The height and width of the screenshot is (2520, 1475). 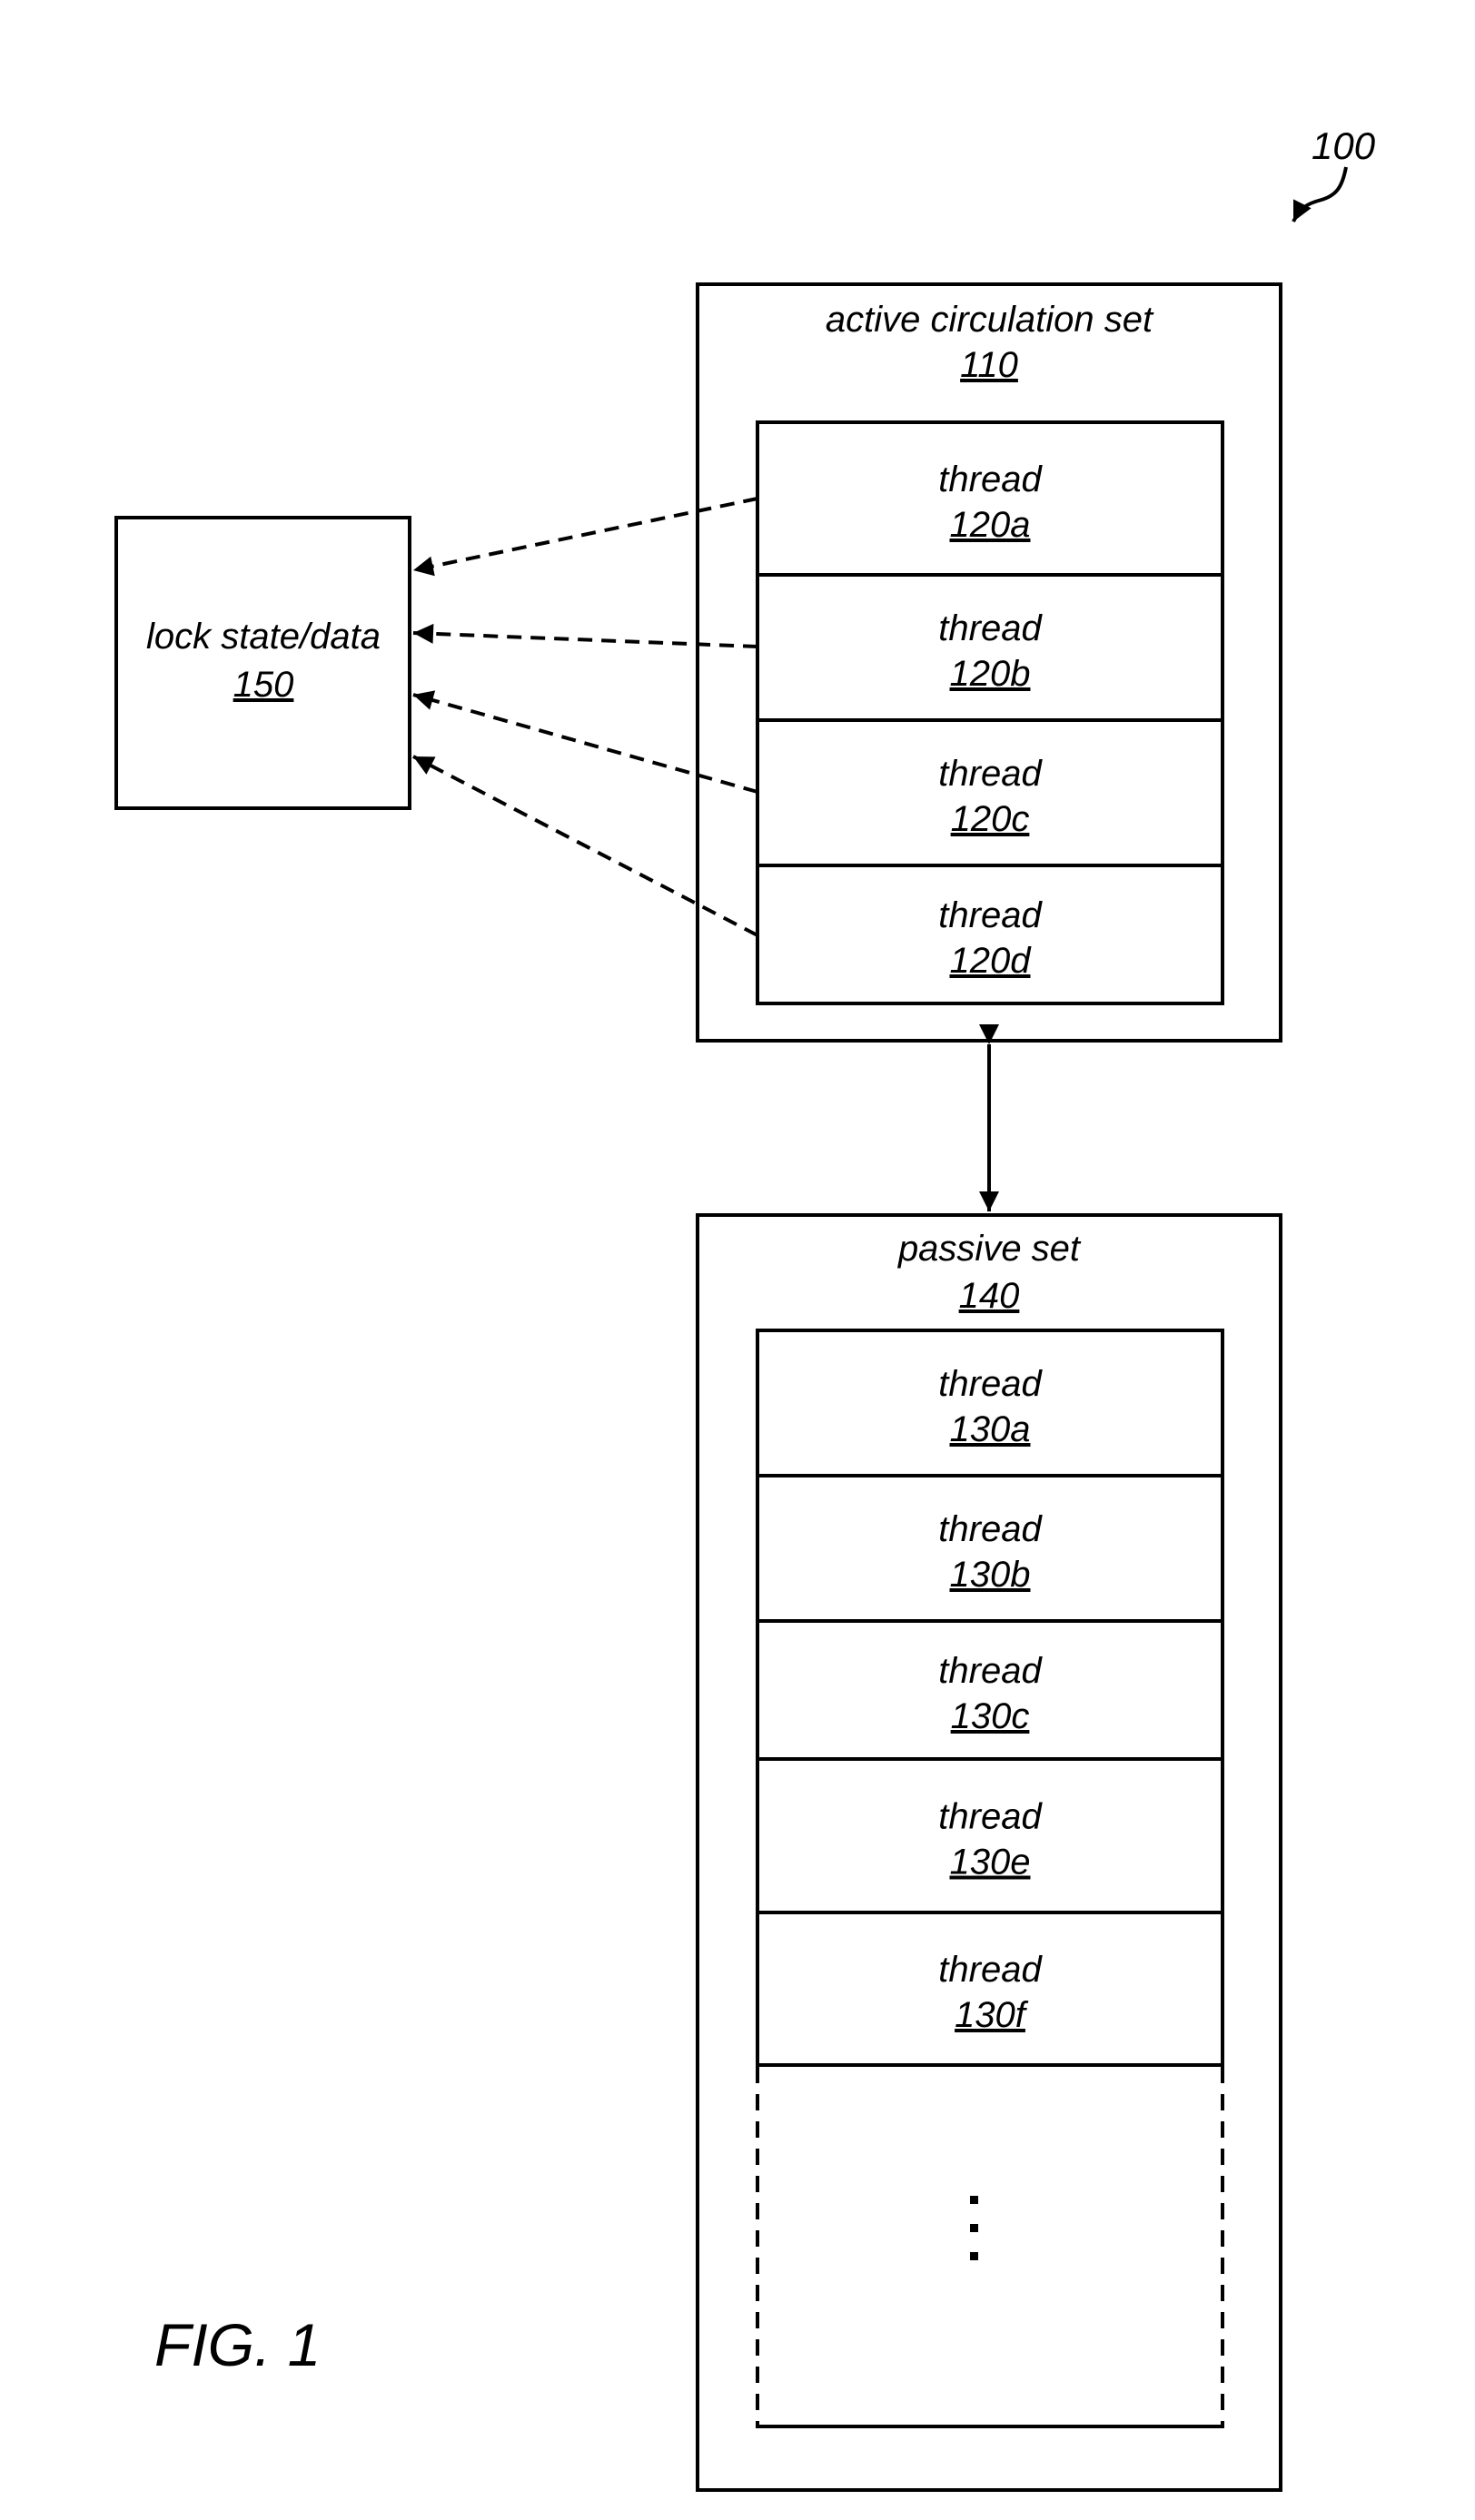 What do you see at coordinates (991, 961) in the screenshot?
I see `thread-ref: 120d` at bounding box center [991, 961].